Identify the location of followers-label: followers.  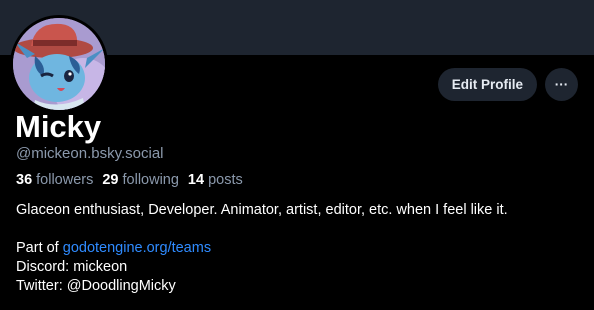
(65, 180).